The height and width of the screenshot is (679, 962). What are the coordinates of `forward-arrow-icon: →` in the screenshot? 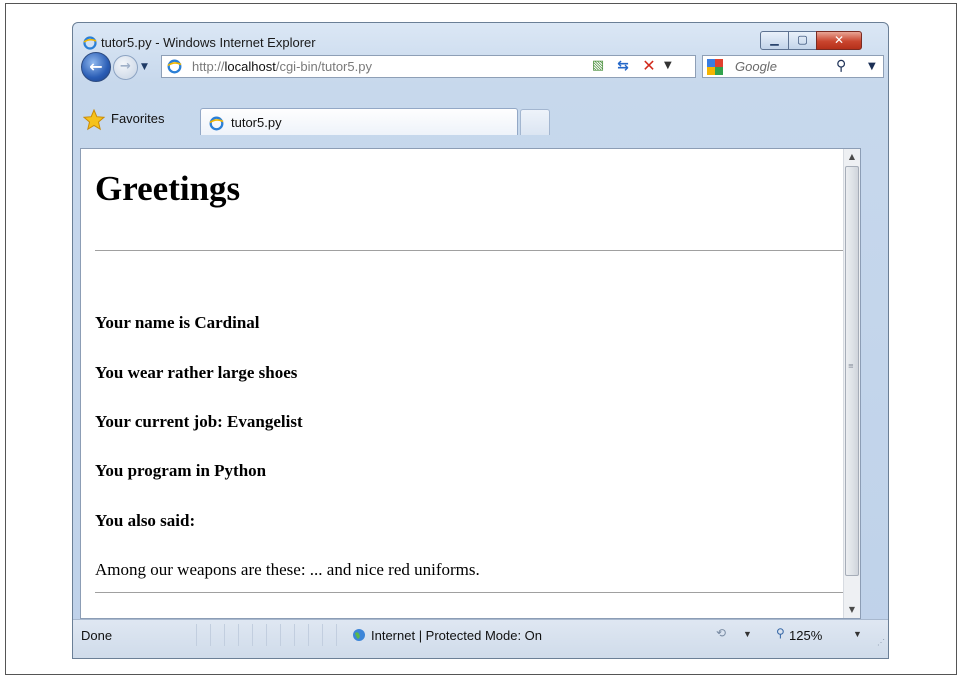 It's located at (125, 66).